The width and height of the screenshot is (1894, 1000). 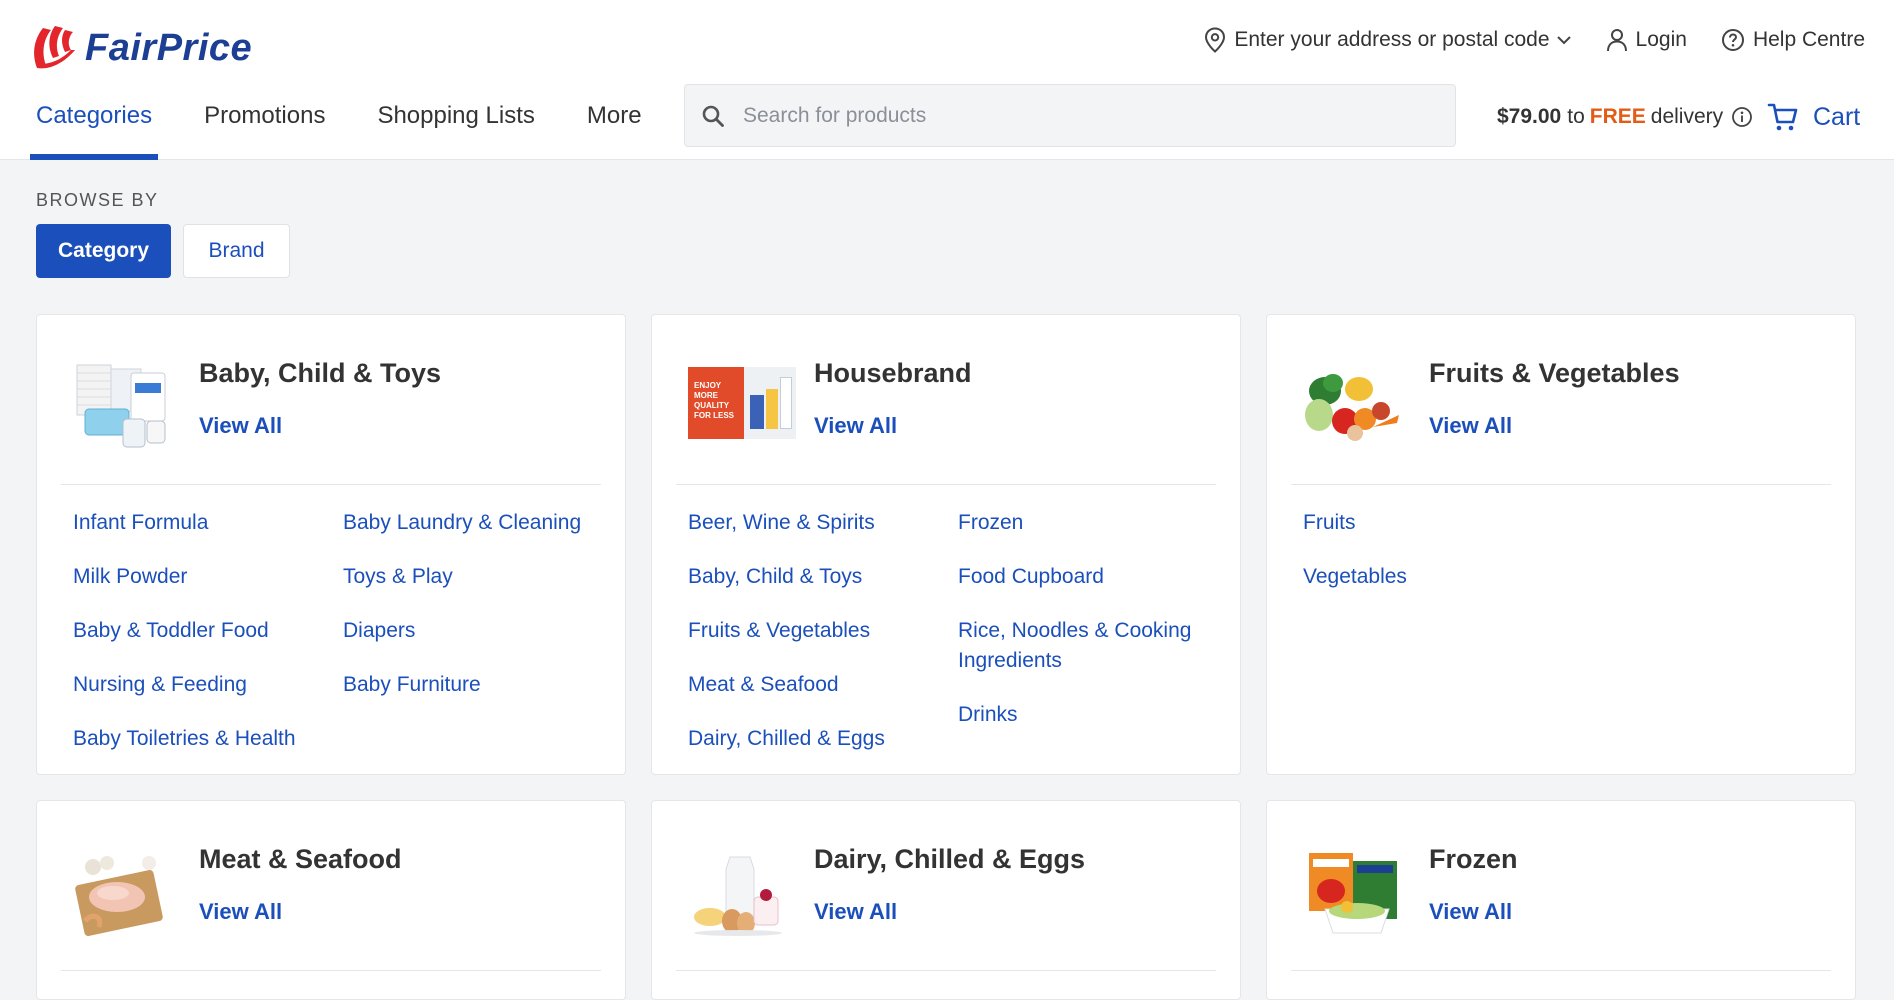 I want to click on housebrand-banner-text: ENJOY MORE QUALITY FOR LESS, so click(x=714, y=400).